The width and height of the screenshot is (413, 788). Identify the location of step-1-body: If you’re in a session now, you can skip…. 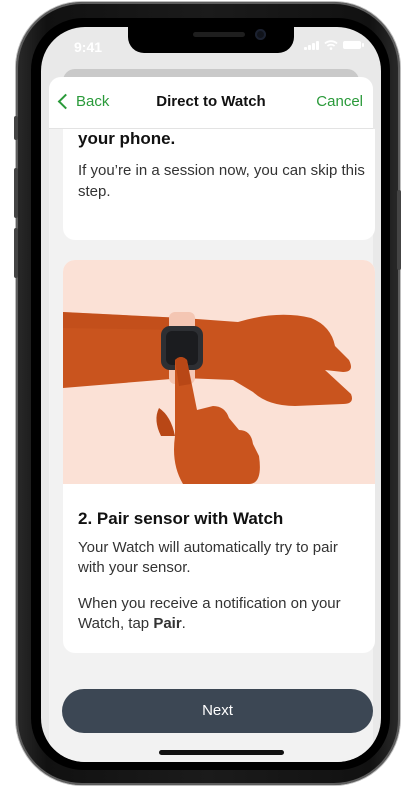
(221, 181).